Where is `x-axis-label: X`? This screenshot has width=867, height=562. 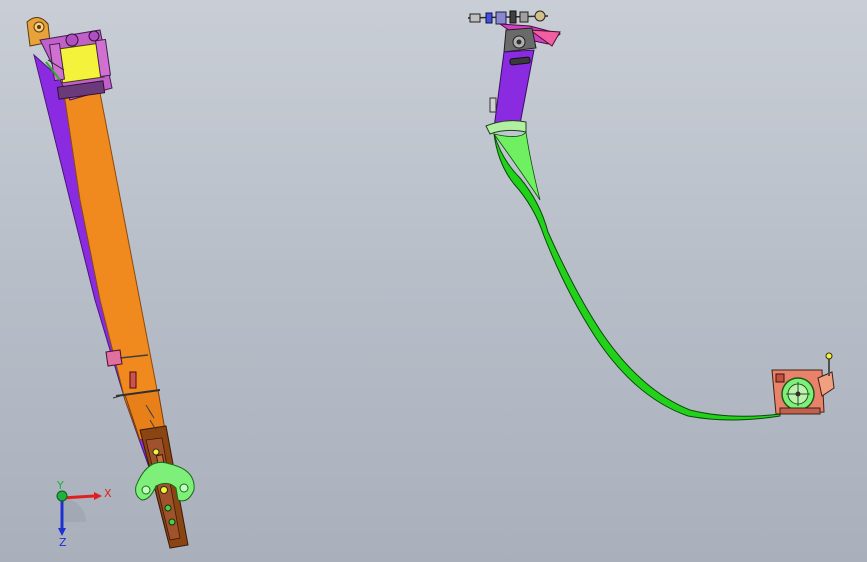
x-axis-label: X is located at coordinates (108, 493).